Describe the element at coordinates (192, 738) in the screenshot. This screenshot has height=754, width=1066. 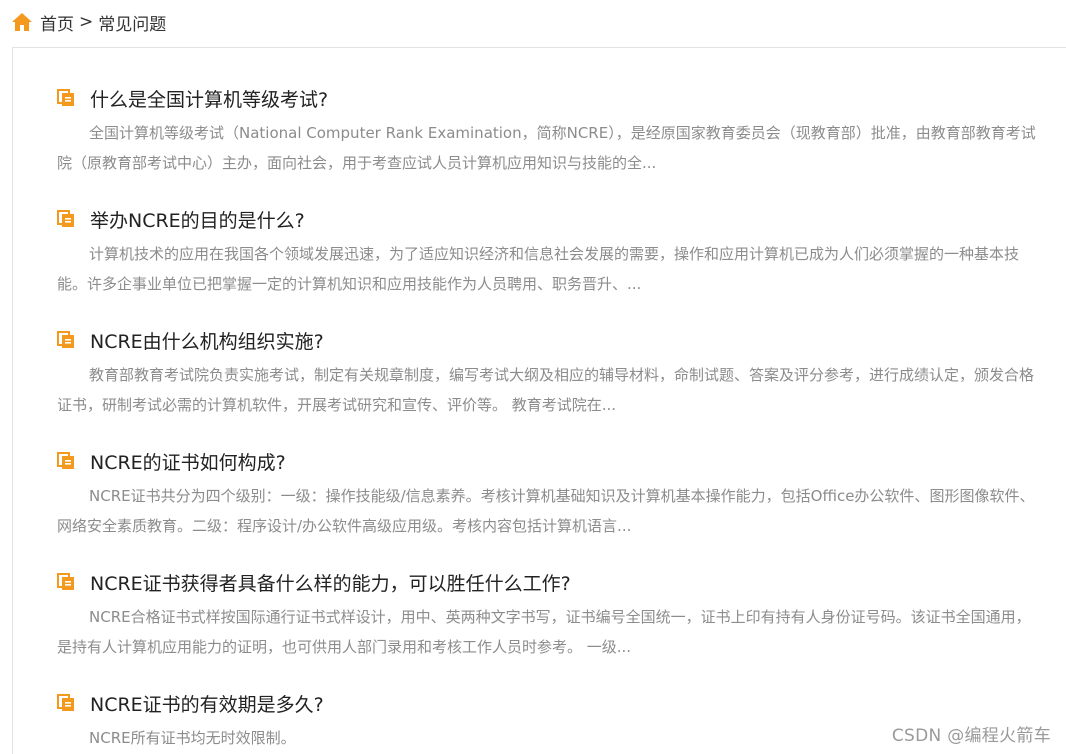
I see `faq-summary: NCRE所有证书均无时效限制。` at that location.